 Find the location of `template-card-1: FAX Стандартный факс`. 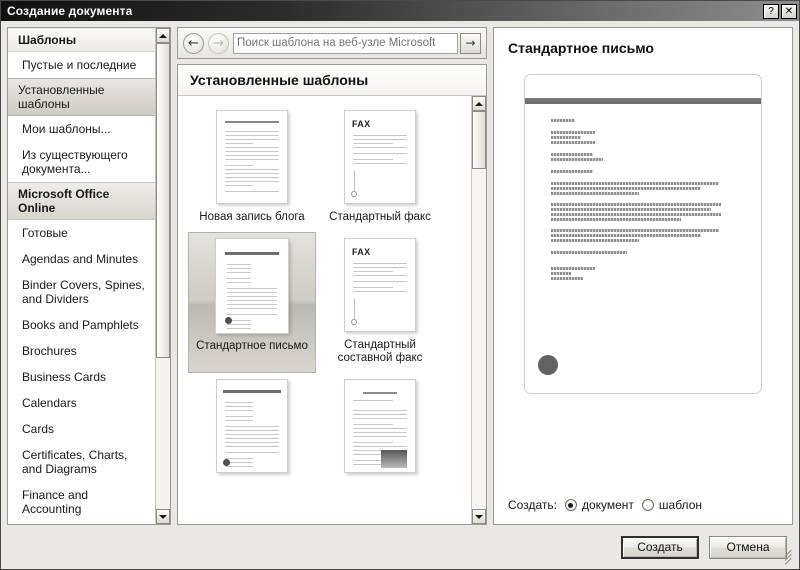

template-card-1: FAX Стандартный факс is located at coordinates (380, 168).